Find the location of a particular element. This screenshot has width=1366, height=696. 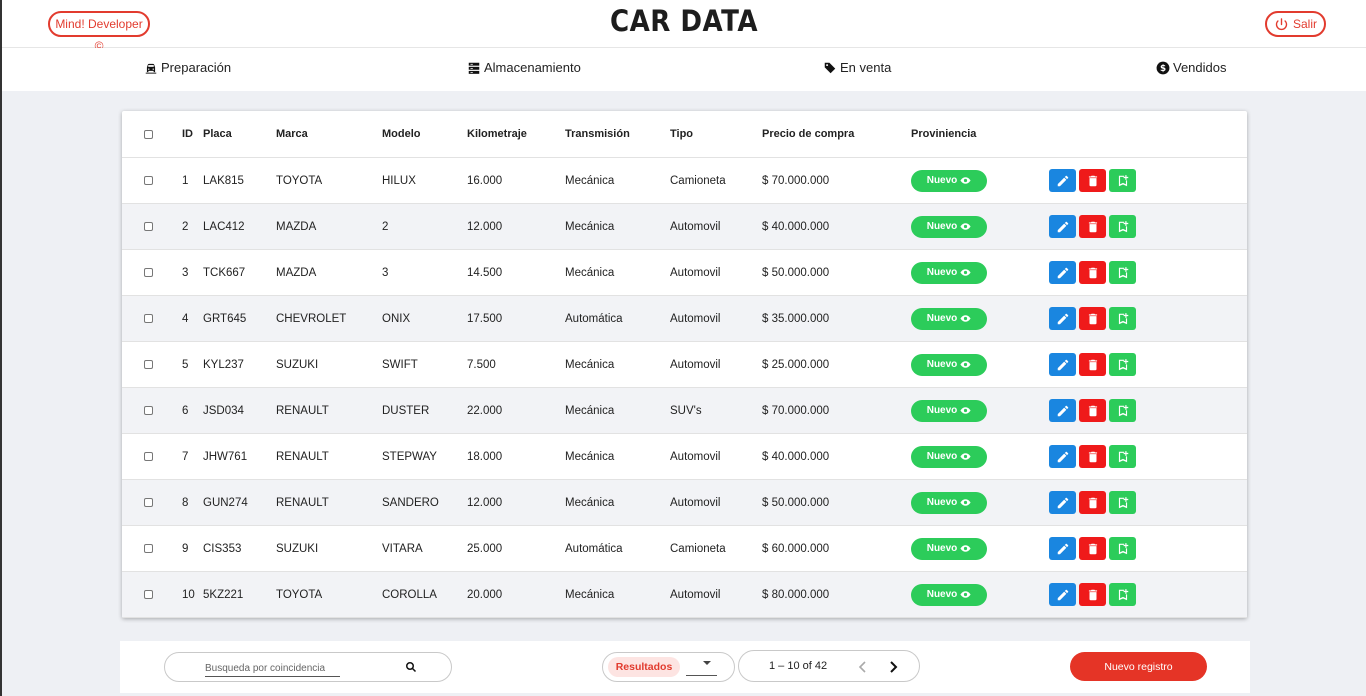

select-all-checkbox is located at coordinates (148, 134).